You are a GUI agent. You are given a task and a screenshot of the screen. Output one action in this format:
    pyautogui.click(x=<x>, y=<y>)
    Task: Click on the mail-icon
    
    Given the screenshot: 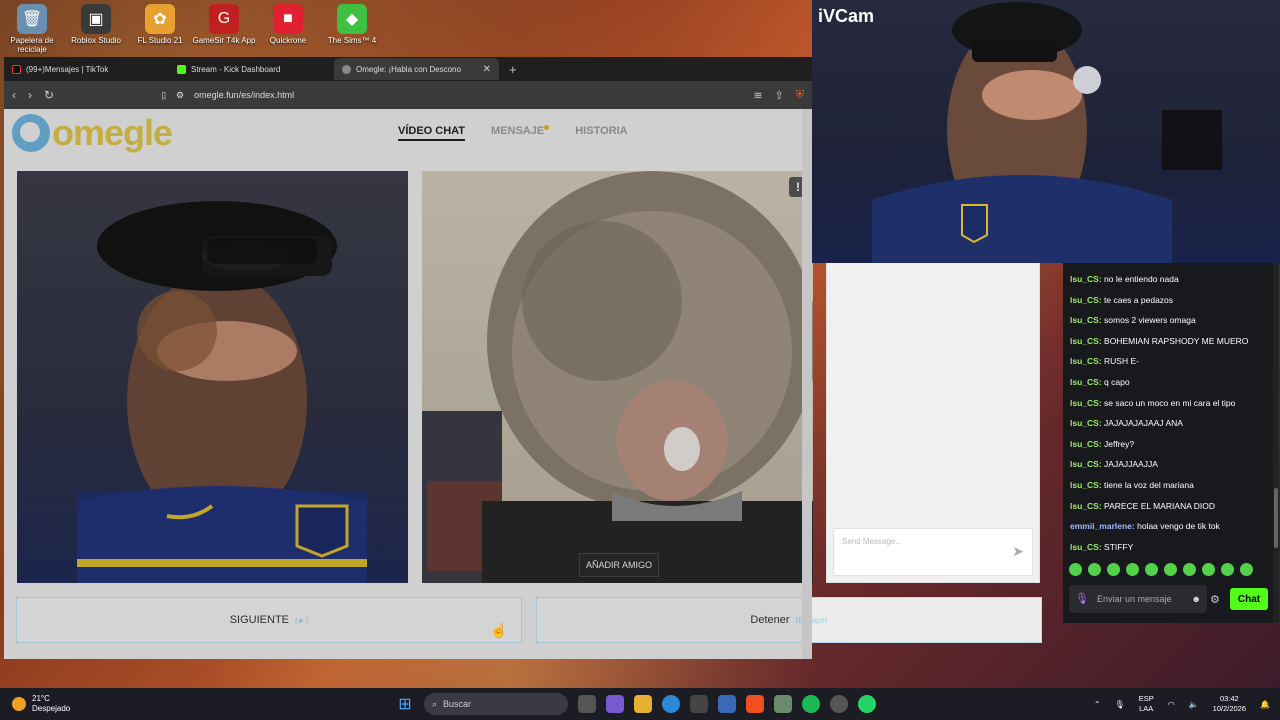 What is the action you would take?
    pyautogui.click(x=727, y=704)
    